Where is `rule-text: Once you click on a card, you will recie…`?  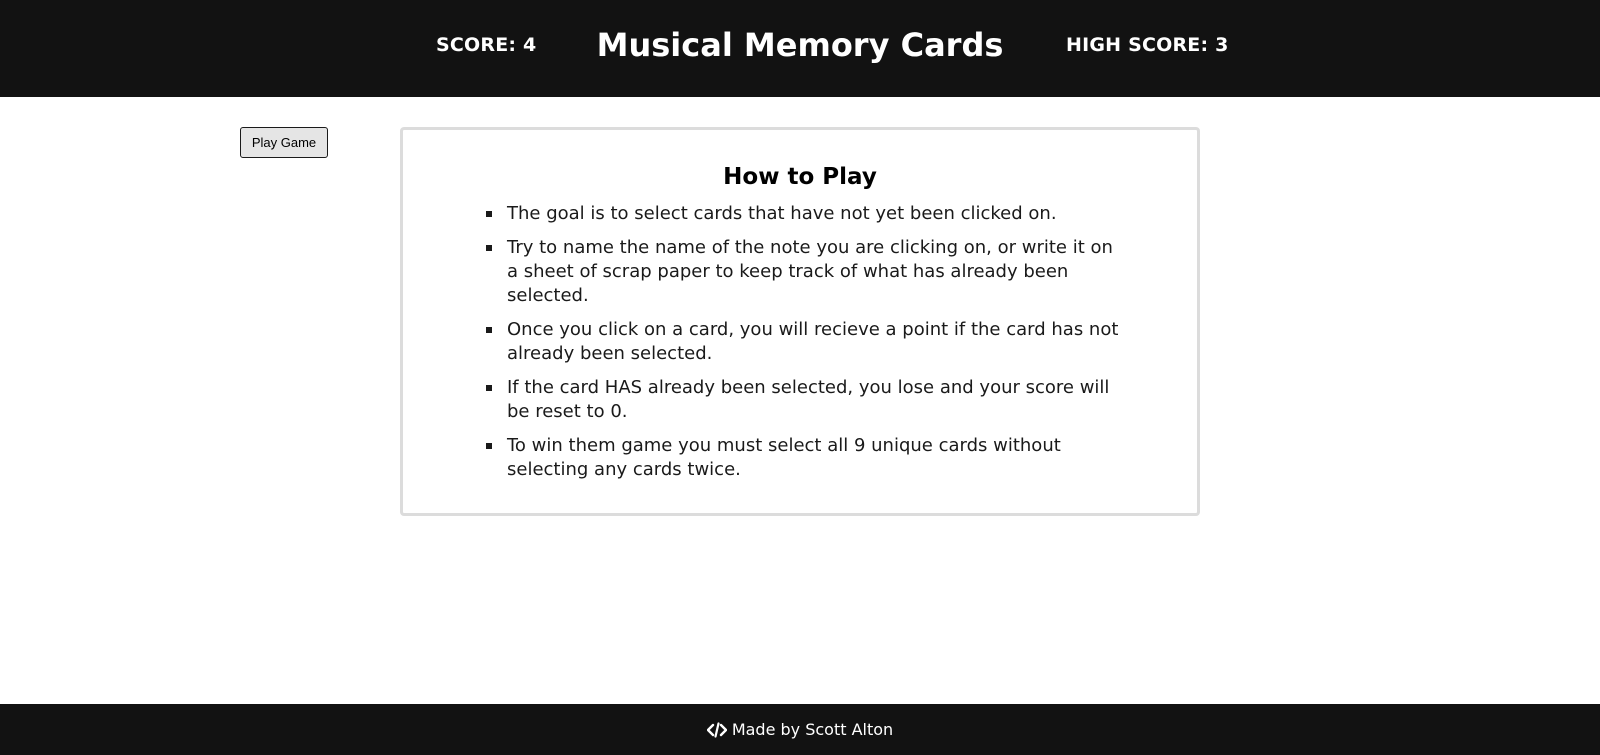 rule-text: Once you click on a card, you will recie… is located at coordinates (813, 341).